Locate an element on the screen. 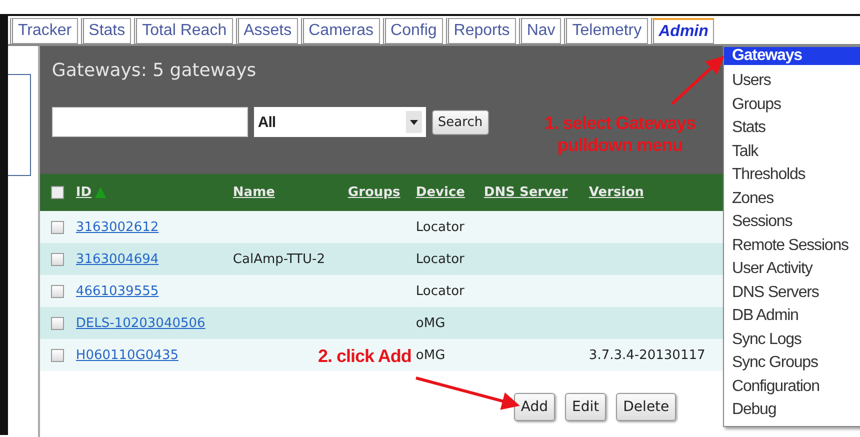 The width and height of the screenshot is (860, 437). nav-tab: Stats is located at coordinates (106, 31).